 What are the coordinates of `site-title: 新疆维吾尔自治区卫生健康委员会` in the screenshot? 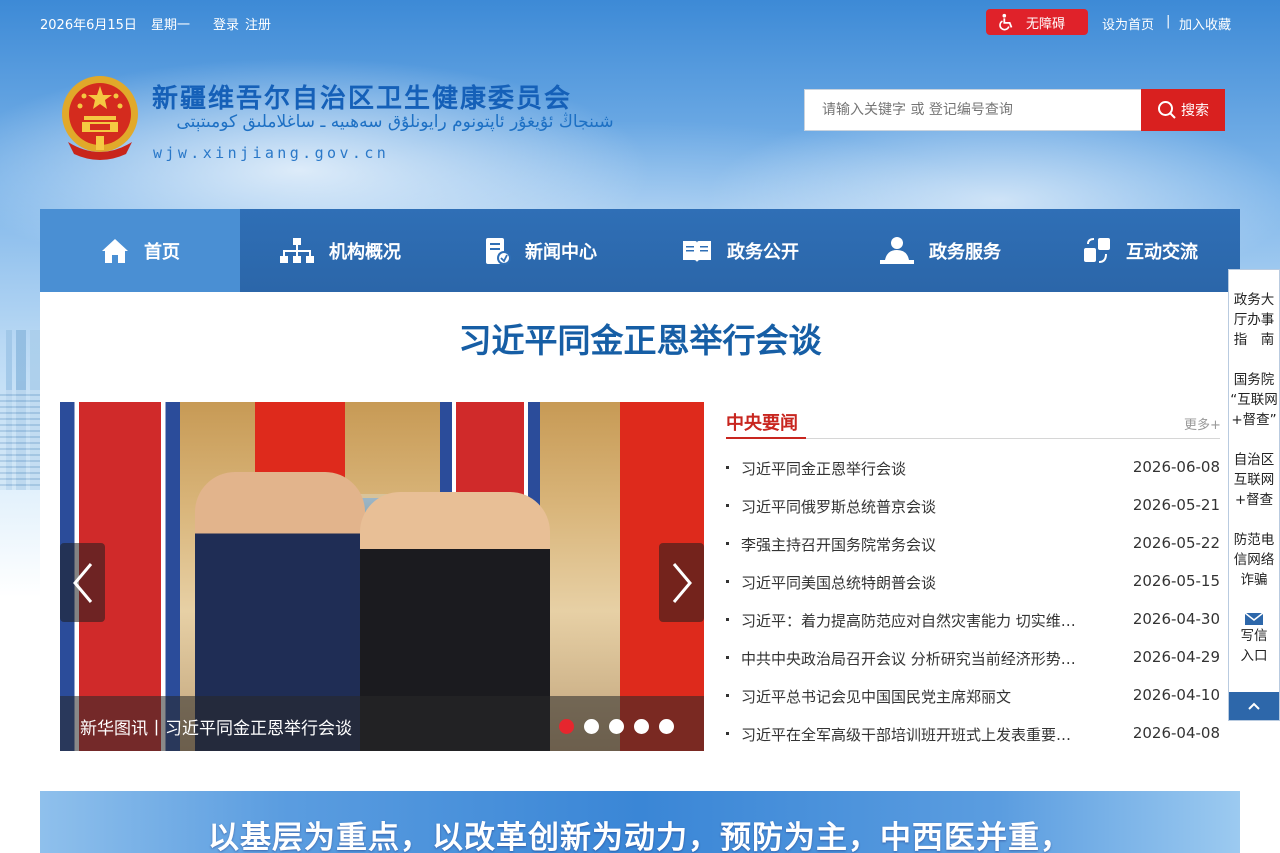 It's located at (362, 99).